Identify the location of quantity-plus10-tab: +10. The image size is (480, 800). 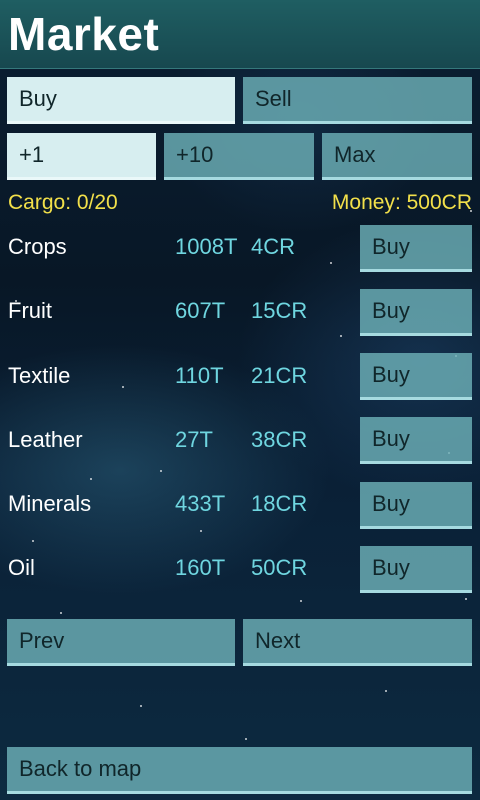
(239, 156).